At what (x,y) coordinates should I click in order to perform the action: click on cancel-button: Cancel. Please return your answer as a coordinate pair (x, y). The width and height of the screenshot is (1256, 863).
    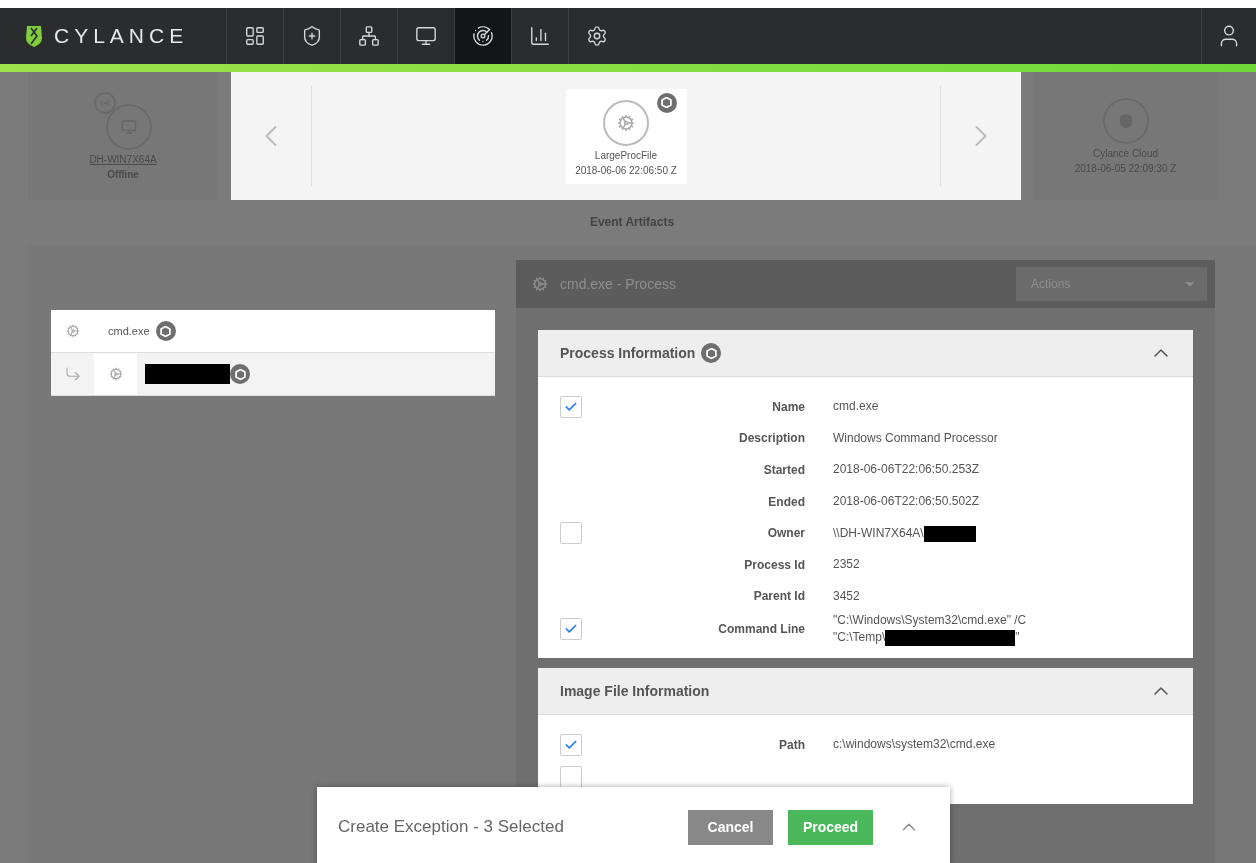
    Looking at the image, I should click on (730, 827).